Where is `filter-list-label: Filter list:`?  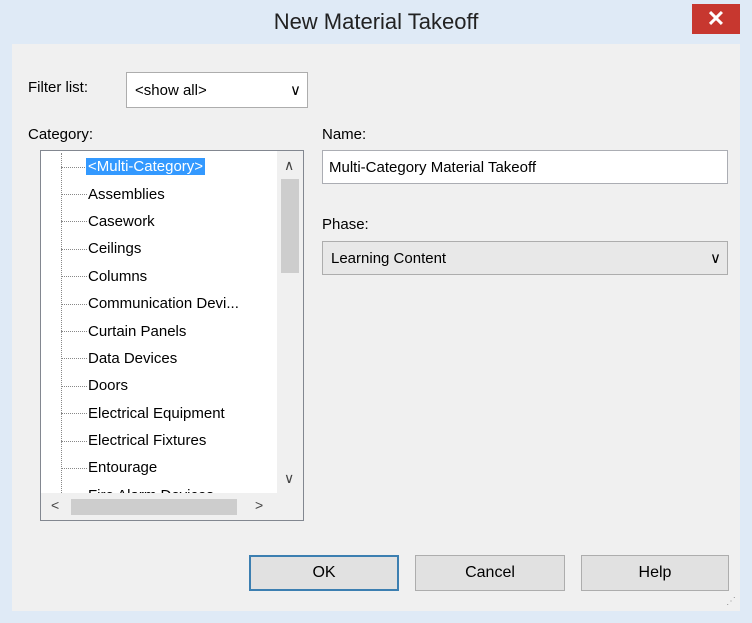 filter-list-label: Filter list: is located at coordinates (58, 87).